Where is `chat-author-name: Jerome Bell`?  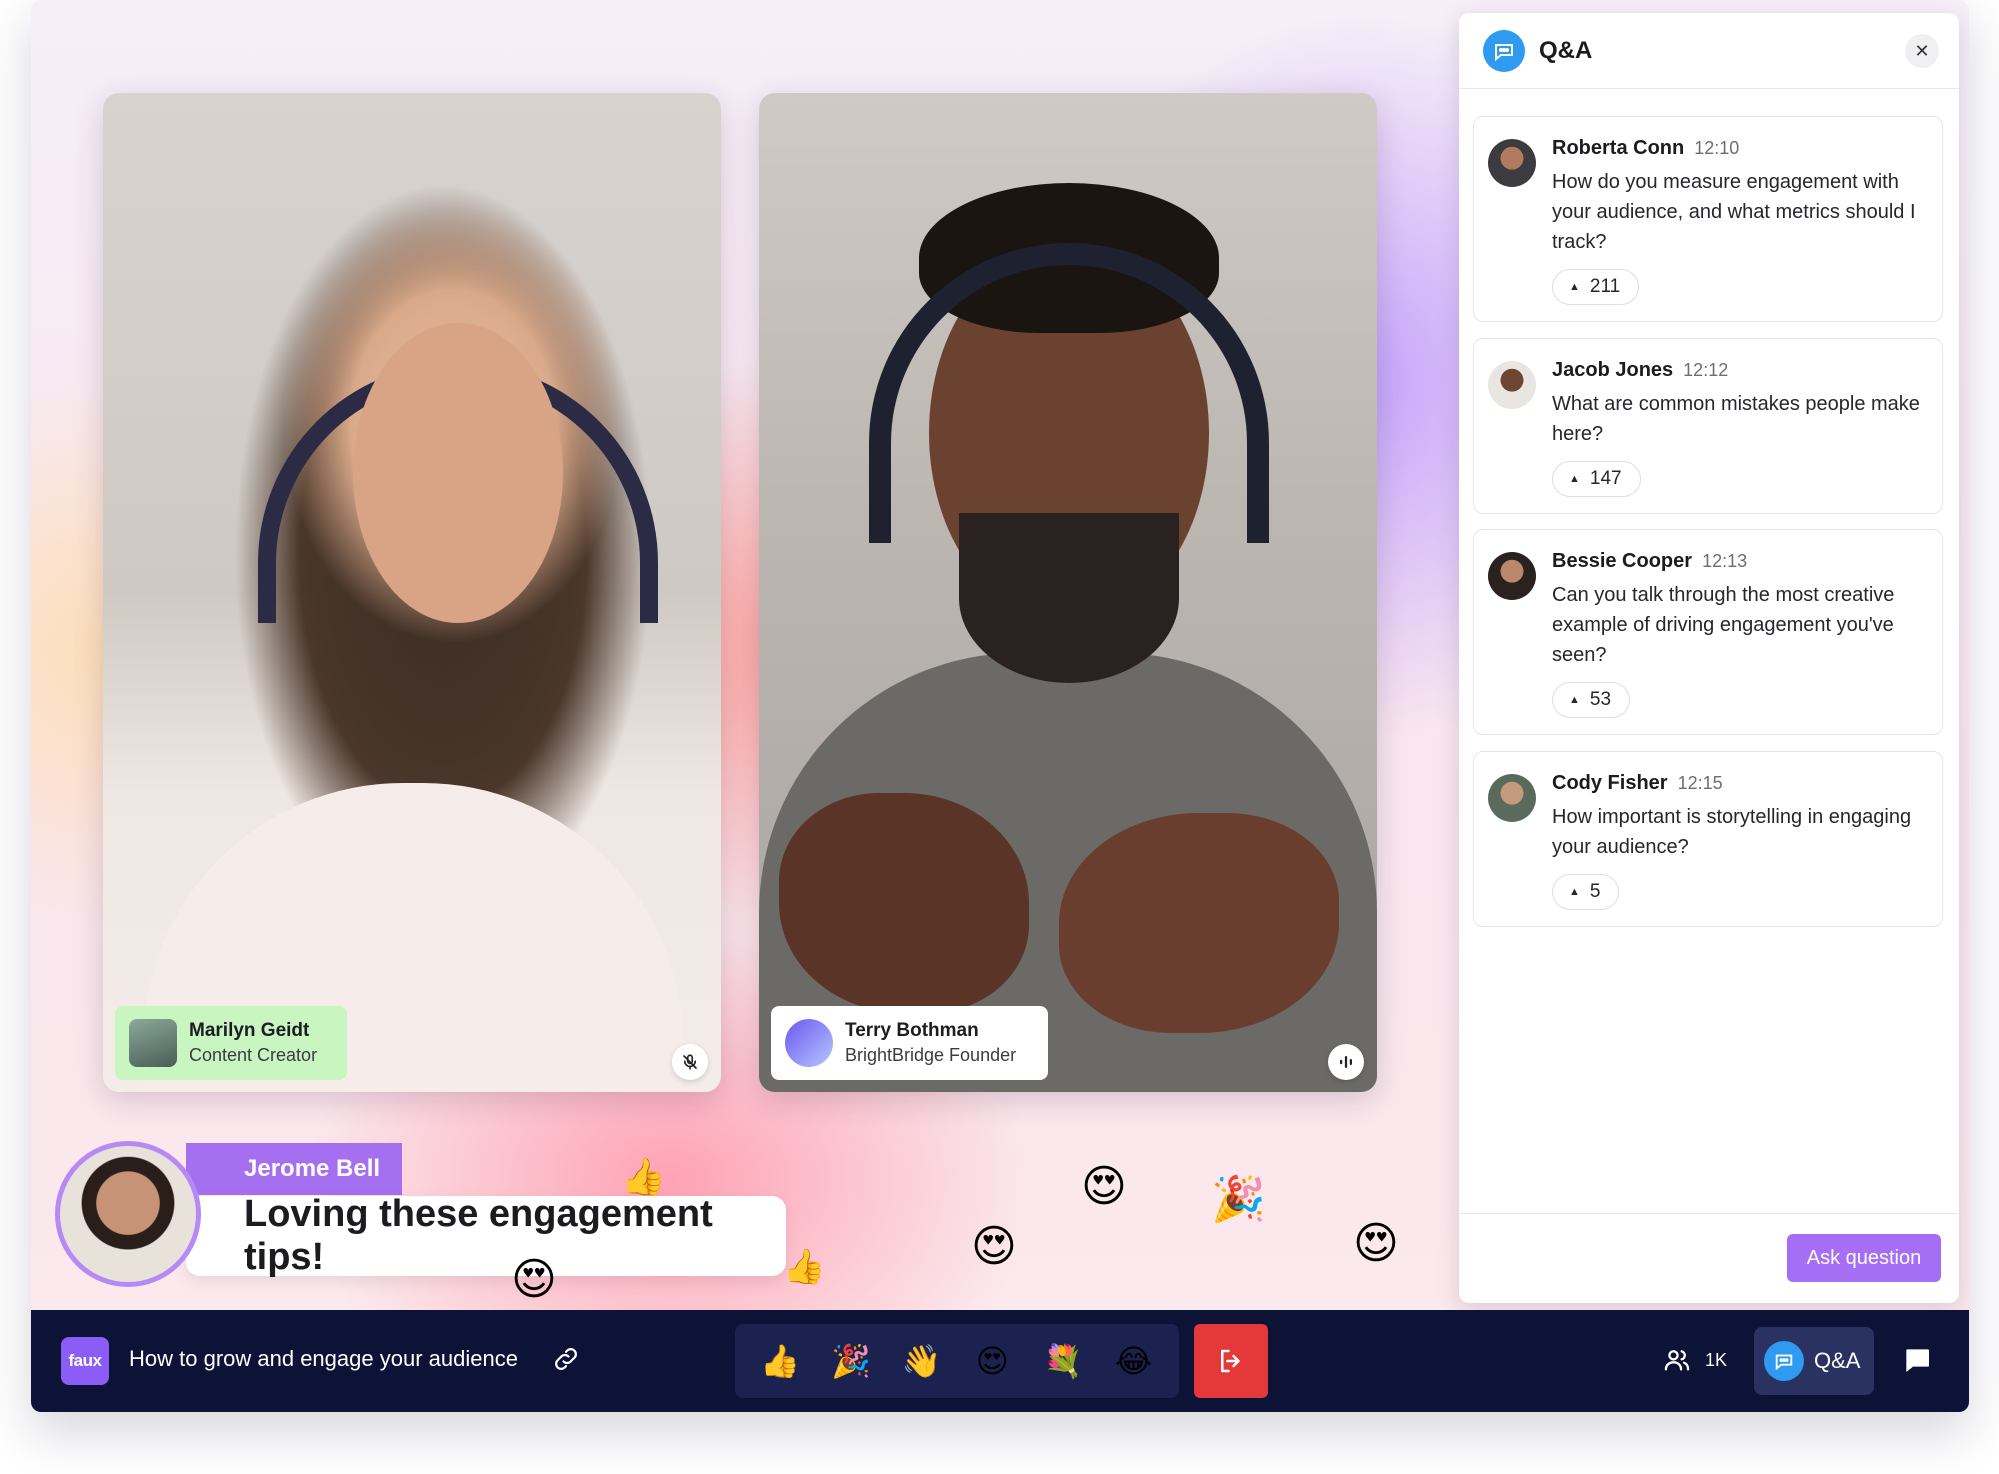
chat-author-name: Jerome Bell is located at coordinates (294, 1169).